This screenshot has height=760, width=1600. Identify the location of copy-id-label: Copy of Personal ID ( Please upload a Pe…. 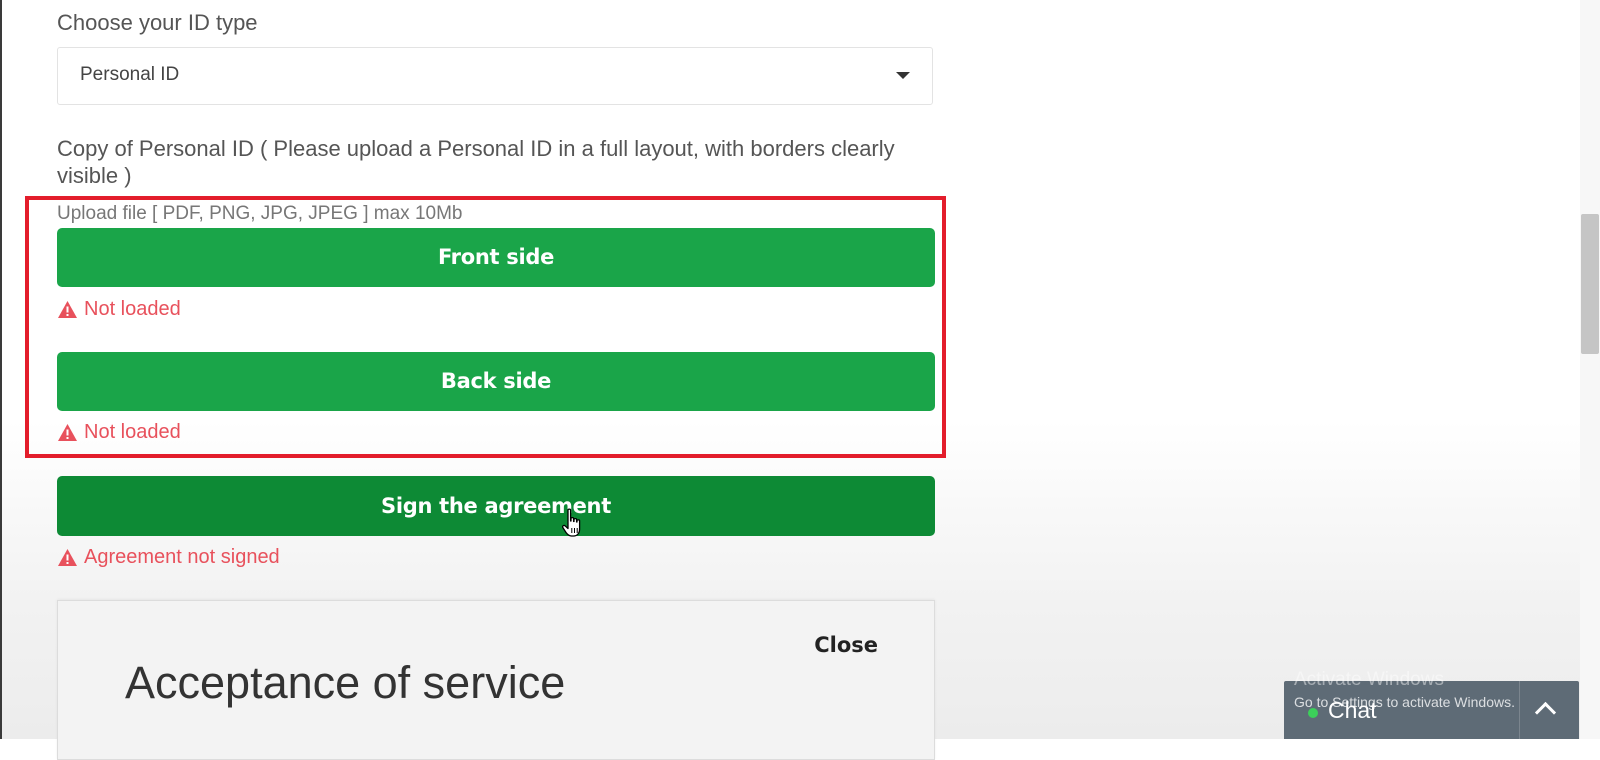
(476, 162).